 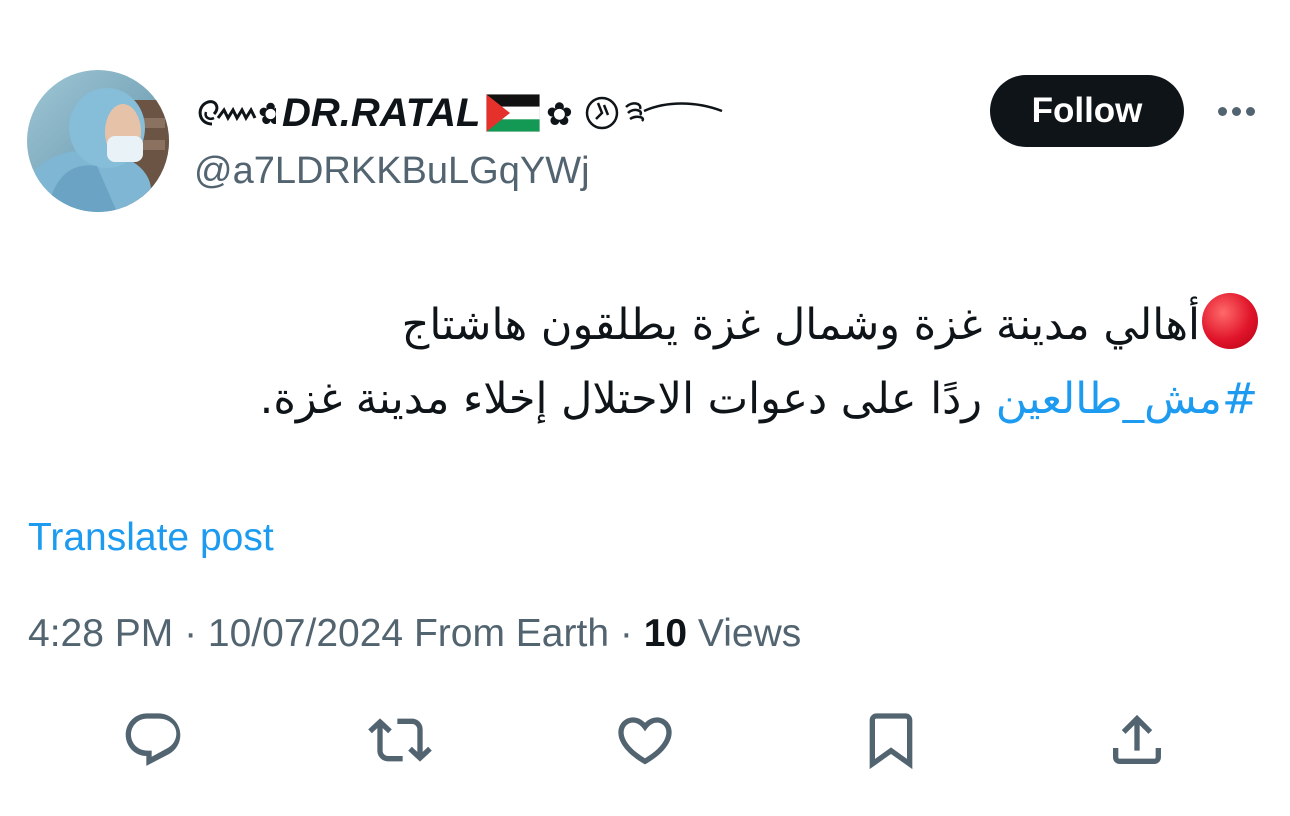 I want to click on share-button, so click(x=1137, y=740).